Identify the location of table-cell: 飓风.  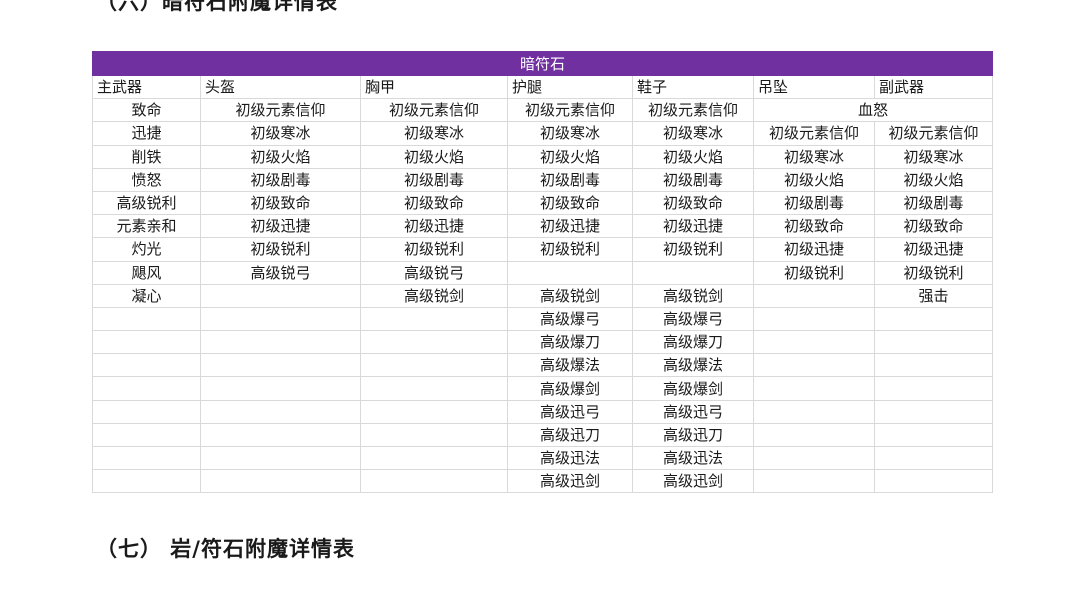
(146, 272).